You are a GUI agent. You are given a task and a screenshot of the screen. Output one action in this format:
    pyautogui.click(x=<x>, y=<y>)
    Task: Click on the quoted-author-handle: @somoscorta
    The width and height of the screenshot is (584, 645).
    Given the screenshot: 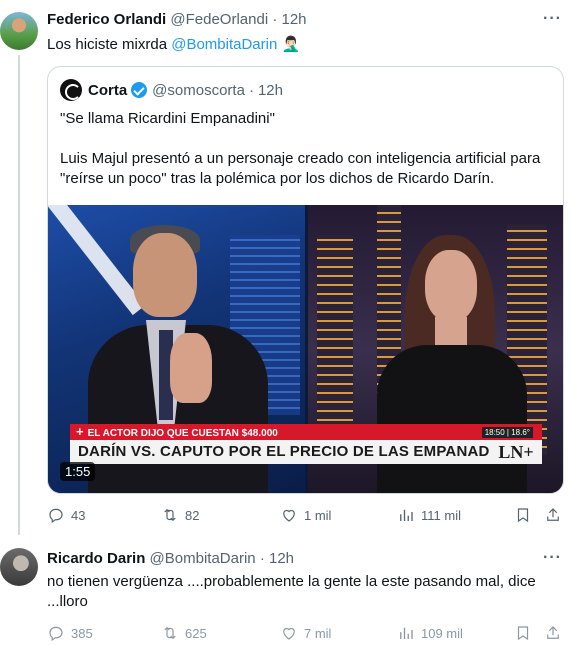 What is the action you would take?
    pyautogui.click(x=198, y=90)
    